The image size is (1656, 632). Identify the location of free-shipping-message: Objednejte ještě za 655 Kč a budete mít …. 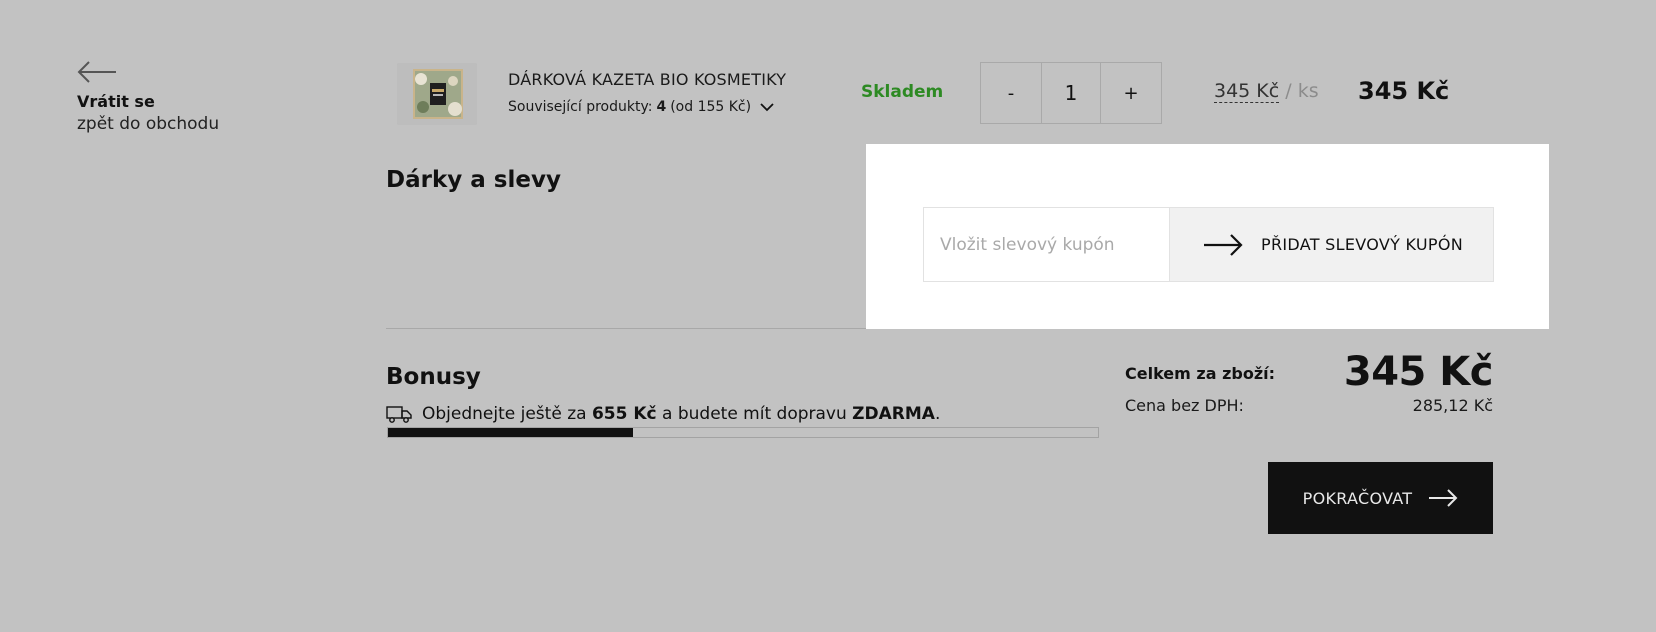
(663, 414).